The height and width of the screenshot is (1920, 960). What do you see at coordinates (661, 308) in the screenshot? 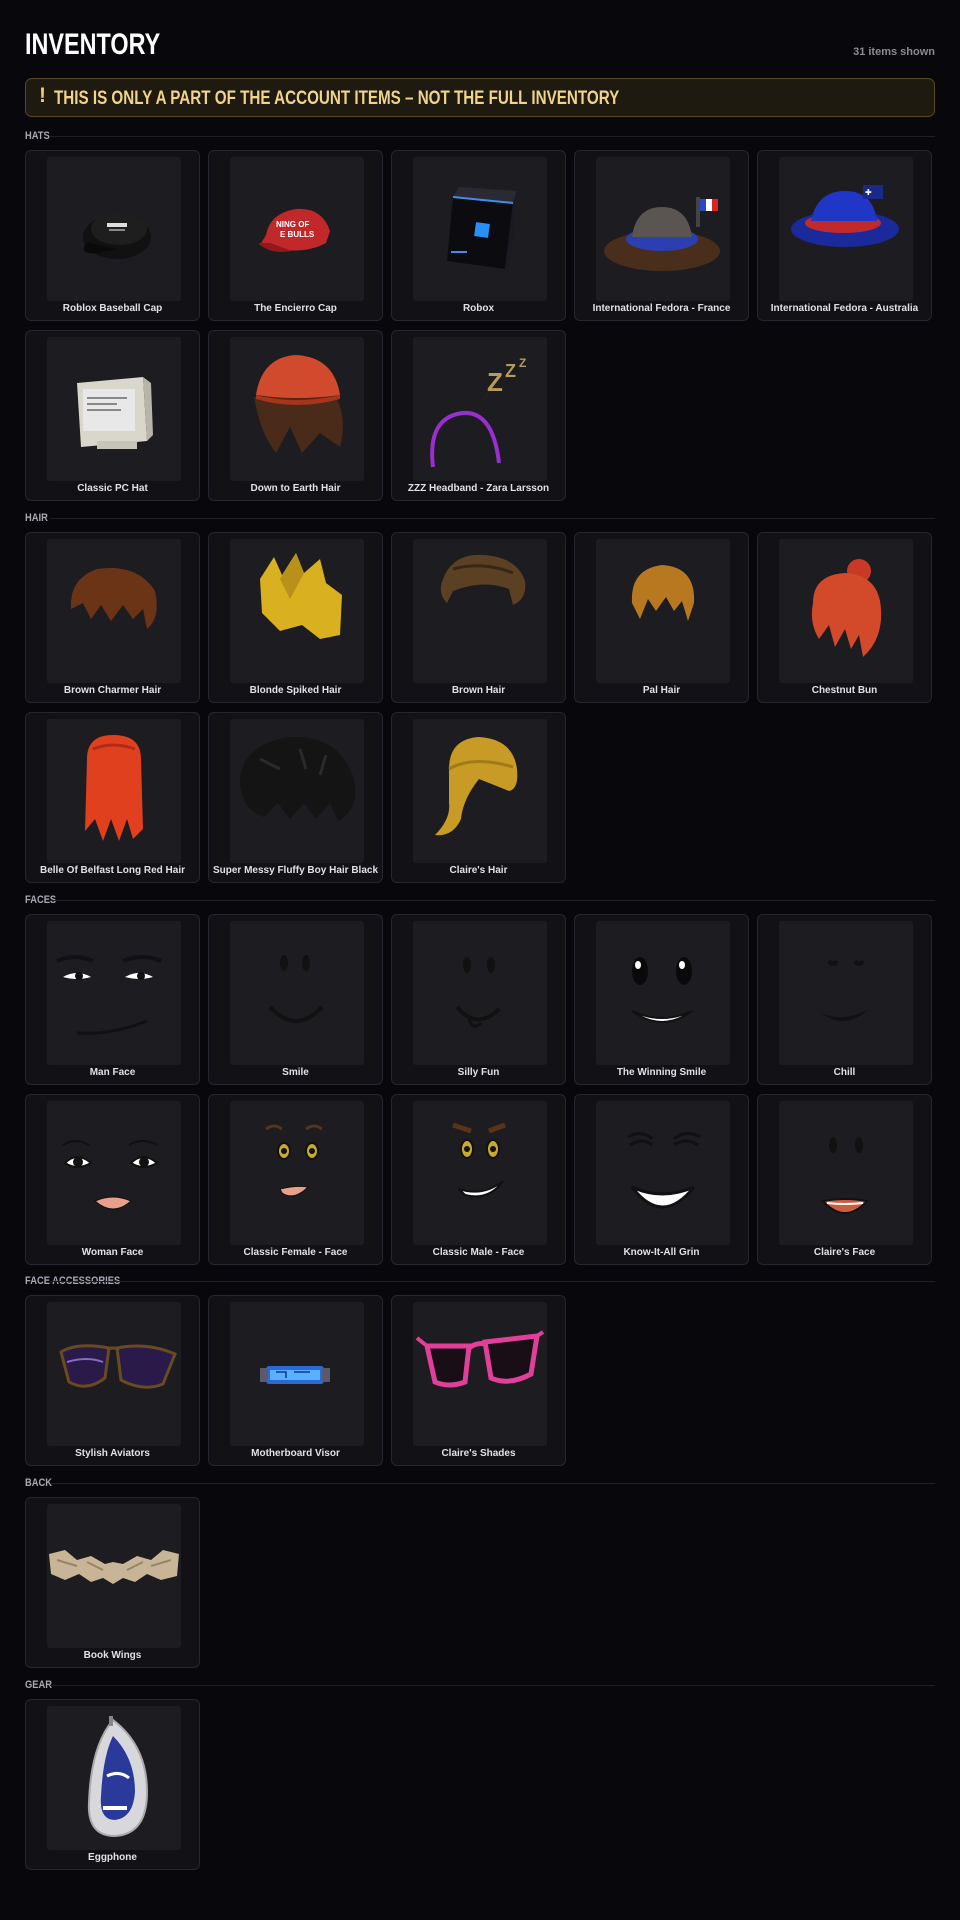
I see `item-name: International Fedora - France` at bounding box center [661, 308].